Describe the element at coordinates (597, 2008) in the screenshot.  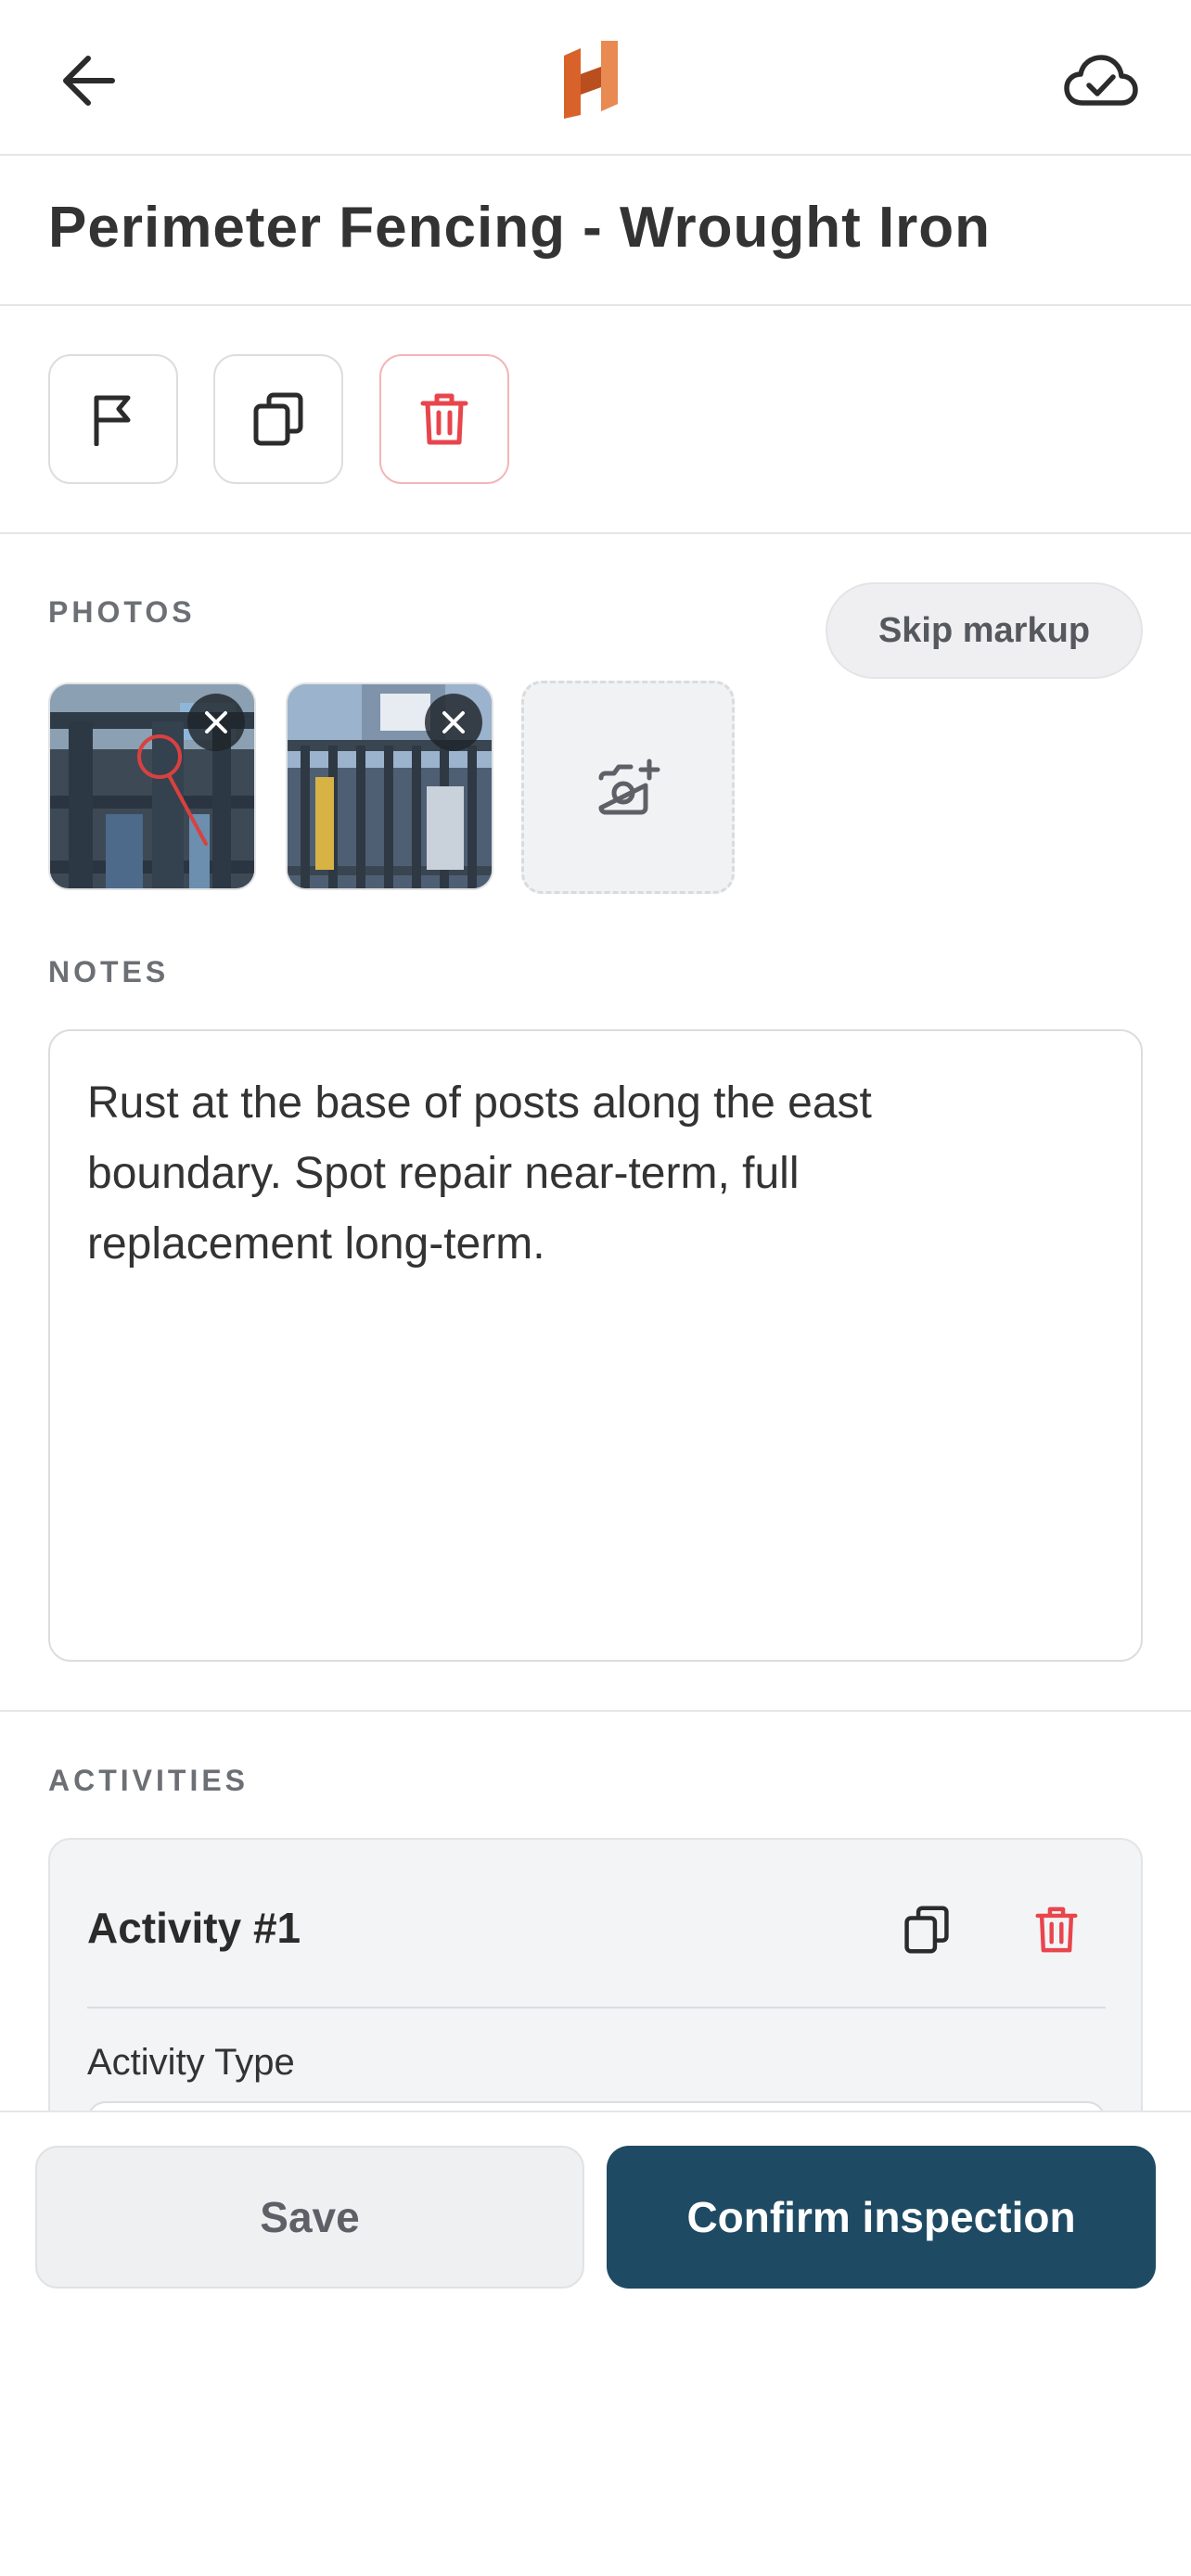
I see `activity-divider` at that location.